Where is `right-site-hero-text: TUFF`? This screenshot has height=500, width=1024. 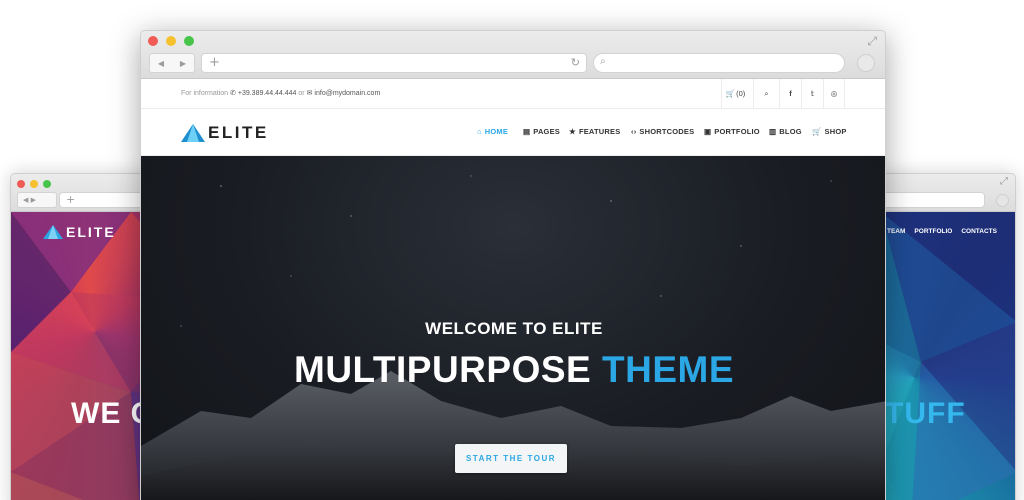 right-site-hero-text: TUFF is located at coordinates (925, 413).